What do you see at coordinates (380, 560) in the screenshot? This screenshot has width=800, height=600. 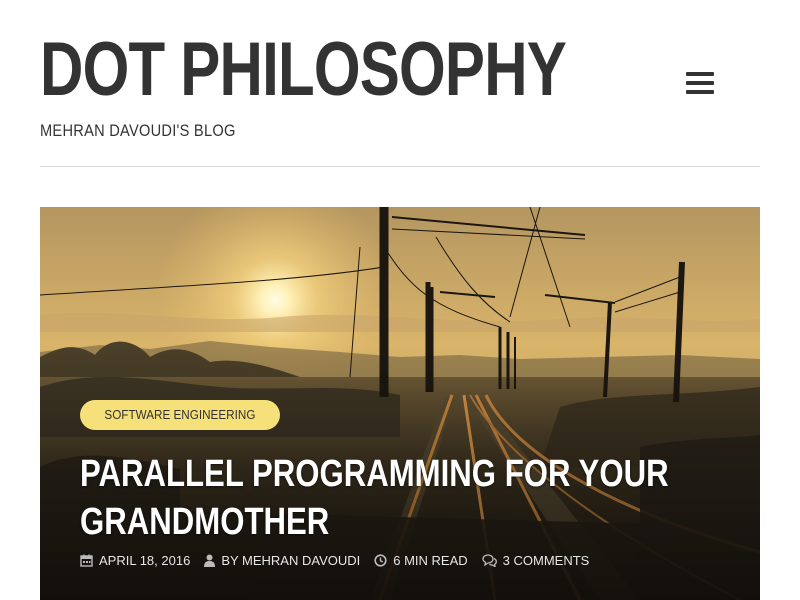 I see `clock-icon` at bounding box center [380, 560].